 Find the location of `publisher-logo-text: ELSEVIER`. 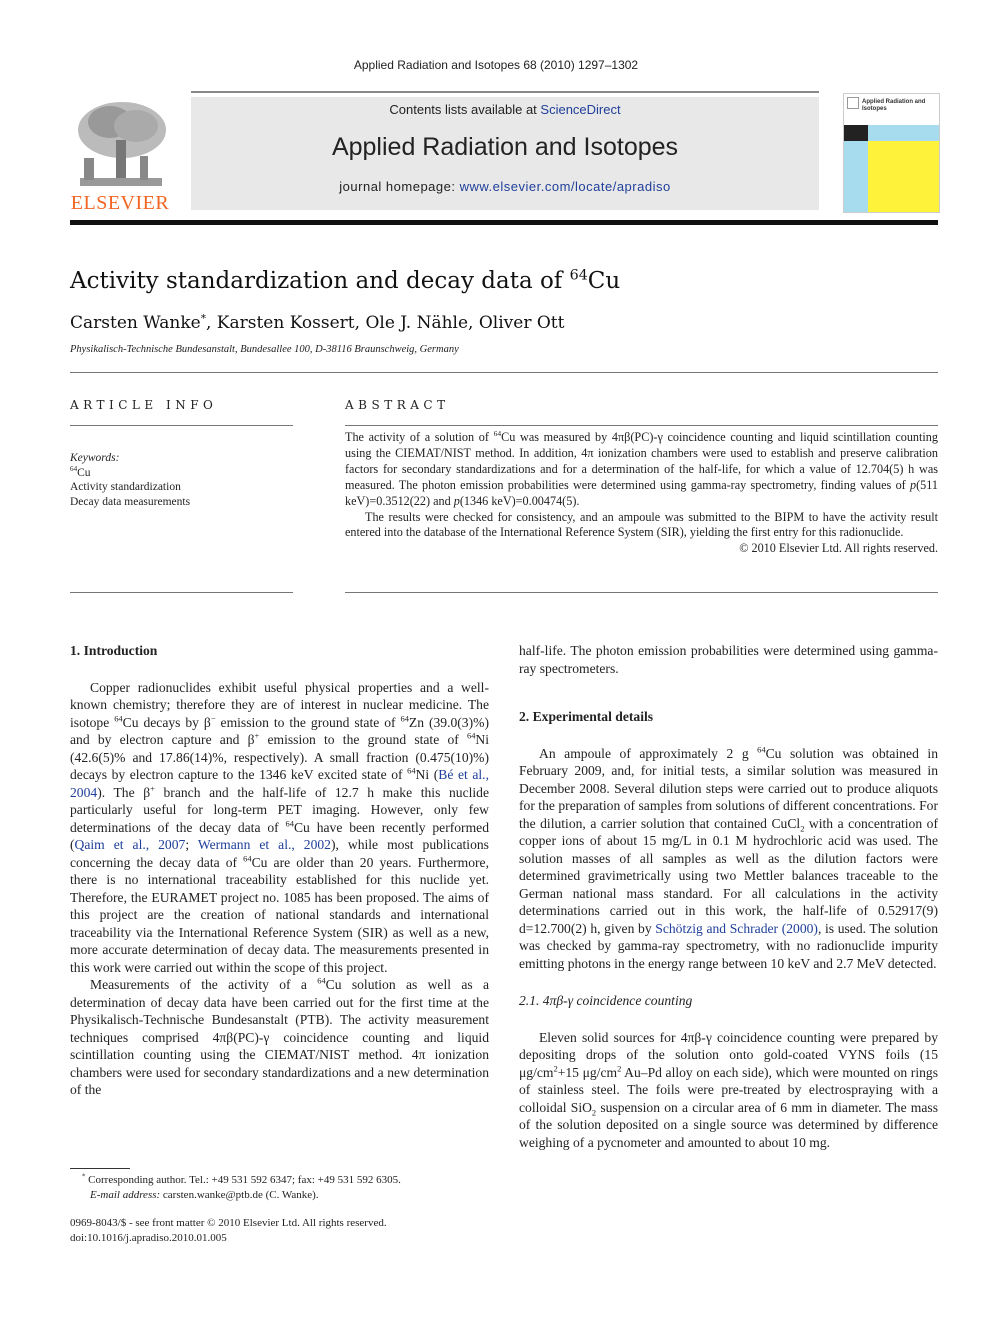

publisher-logo-text: ELSEVIER is located at coordinates (120, 203).